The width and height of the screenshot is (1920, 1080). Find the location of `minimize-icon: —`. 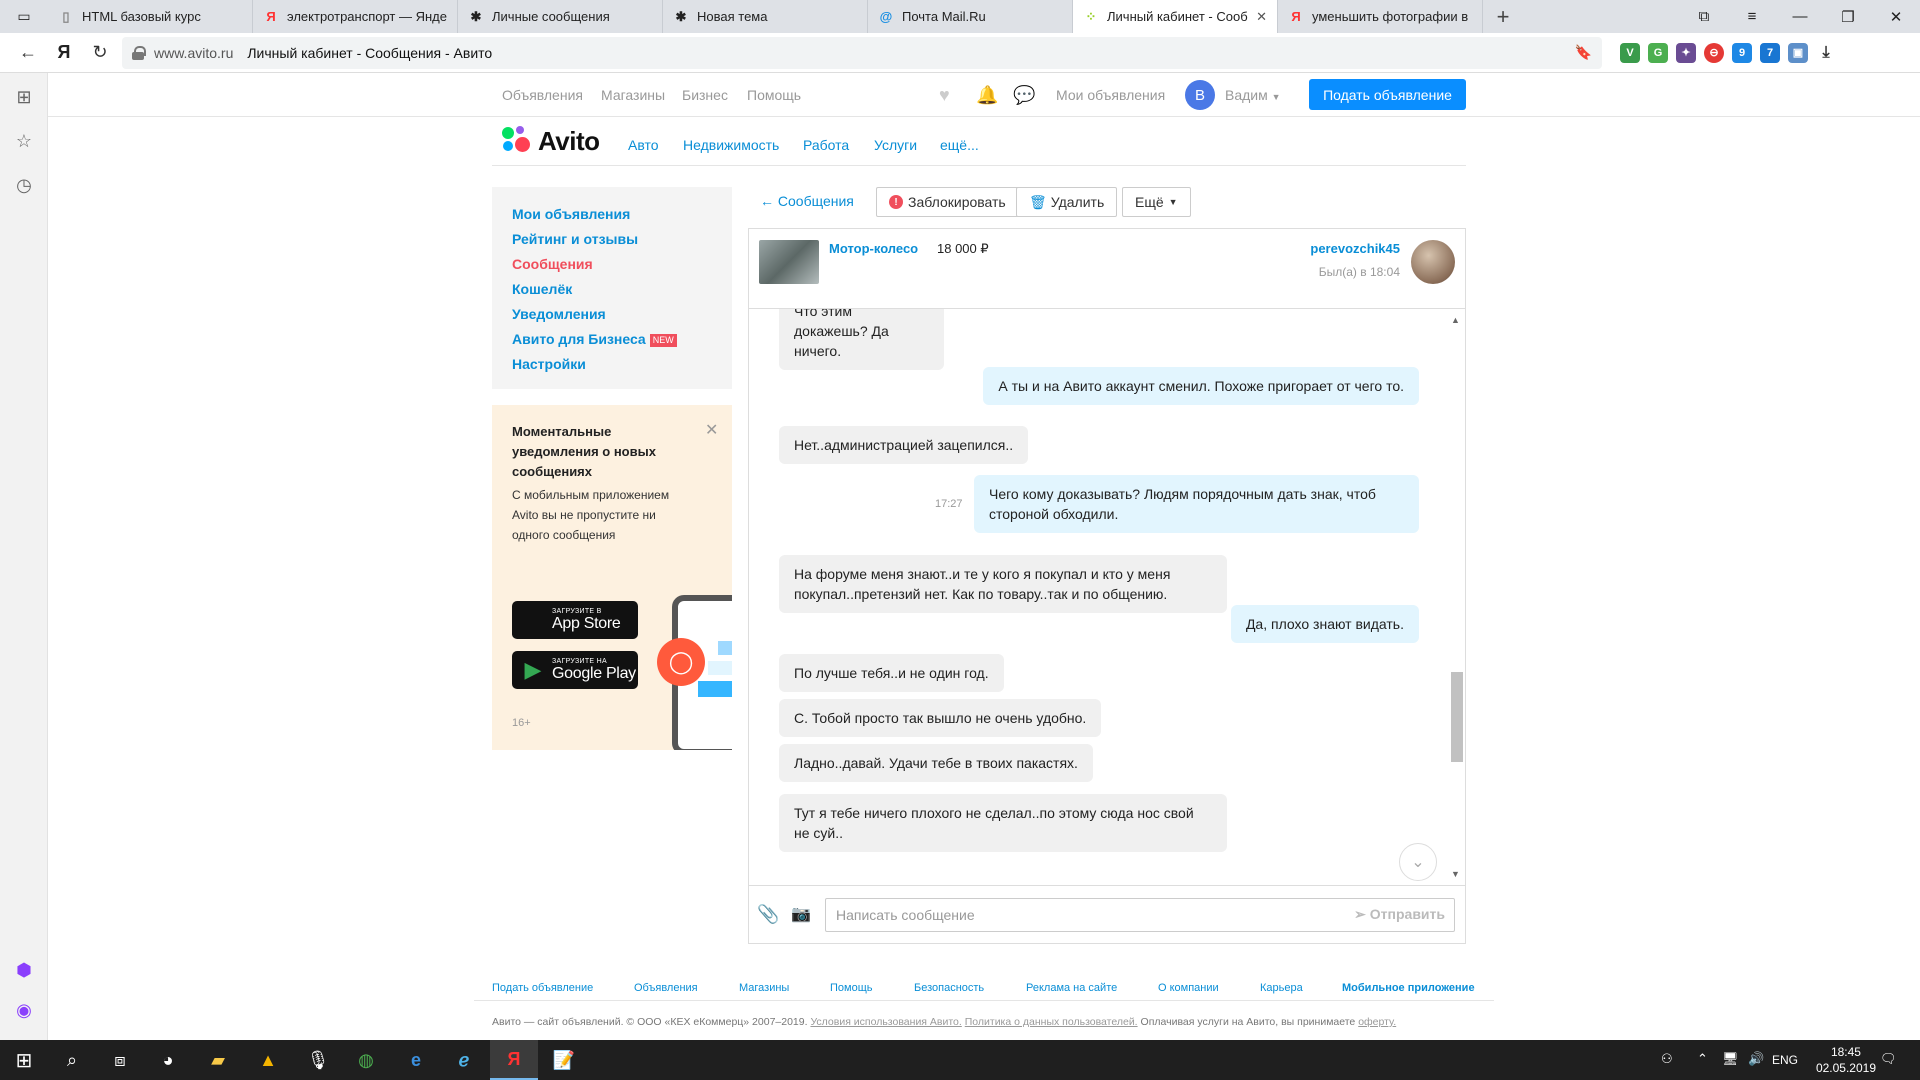

minimize-icon: — is located at coordinates (1800, 16).